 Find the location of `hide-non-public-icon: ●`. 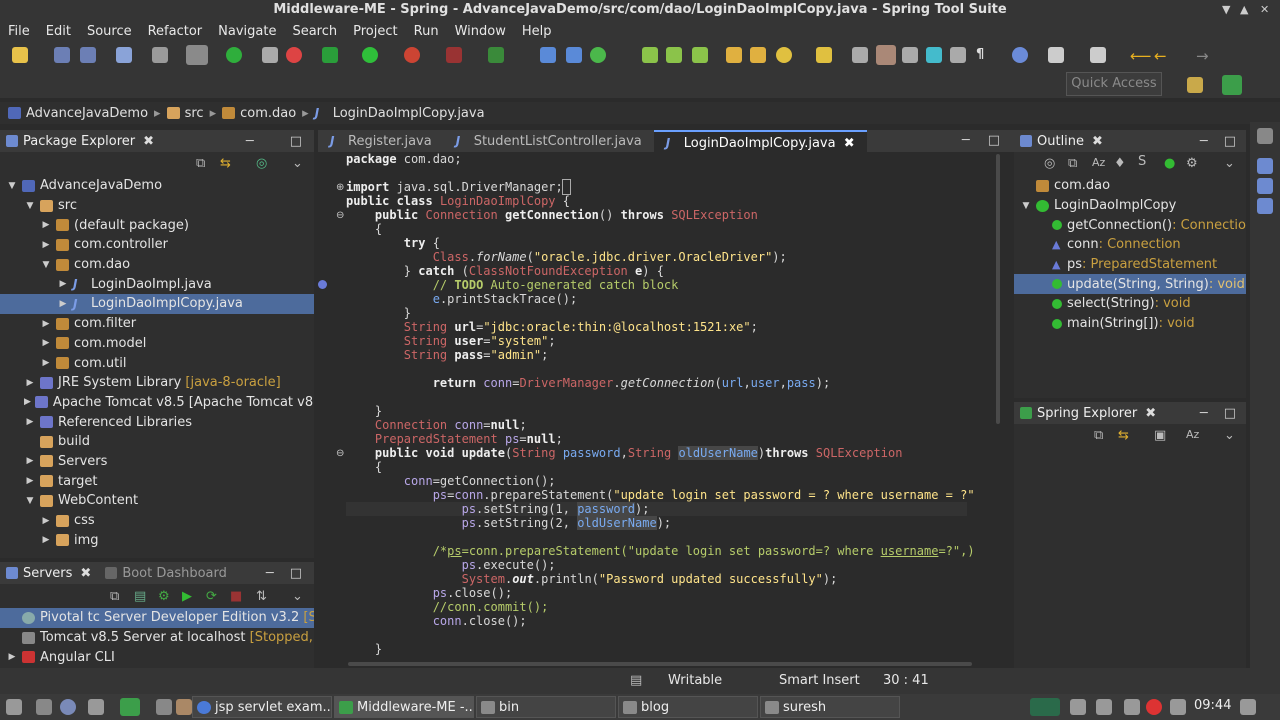

hide-non-public-icon: ● is located at coordinates (1169, 163).